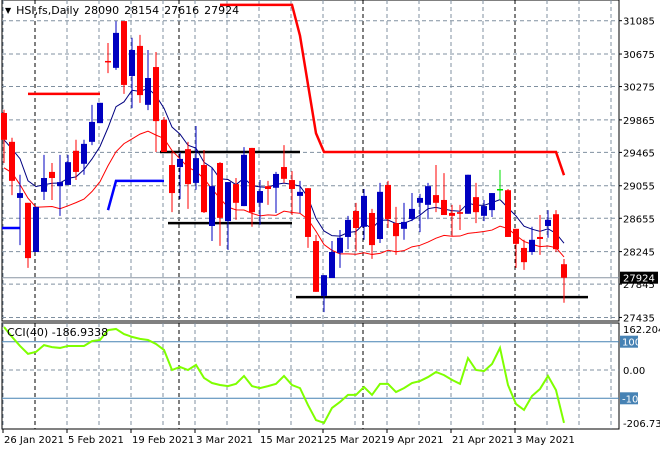  I want to click on y-tick-label: 30275, so click(639, 88).